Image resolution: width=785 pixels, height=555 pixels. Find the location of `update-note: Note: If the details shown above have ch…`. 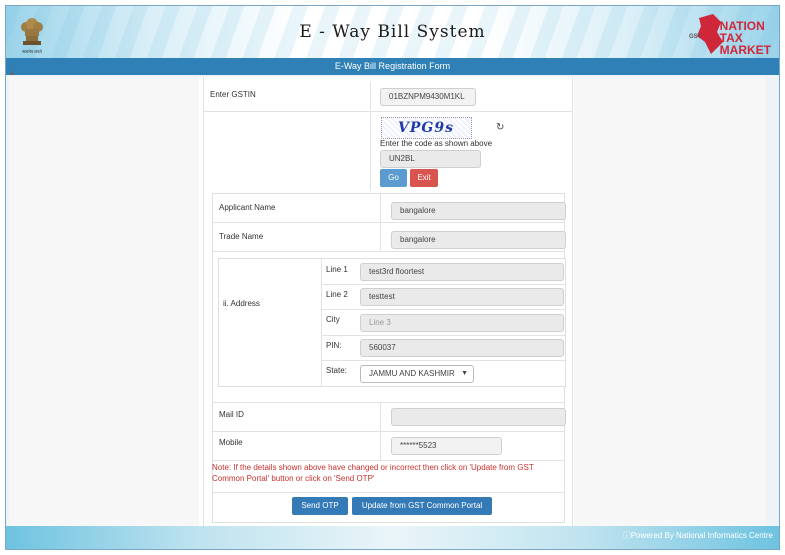

update-note: Note: If the details shown above have ch… is located at coordinates (373, 473).